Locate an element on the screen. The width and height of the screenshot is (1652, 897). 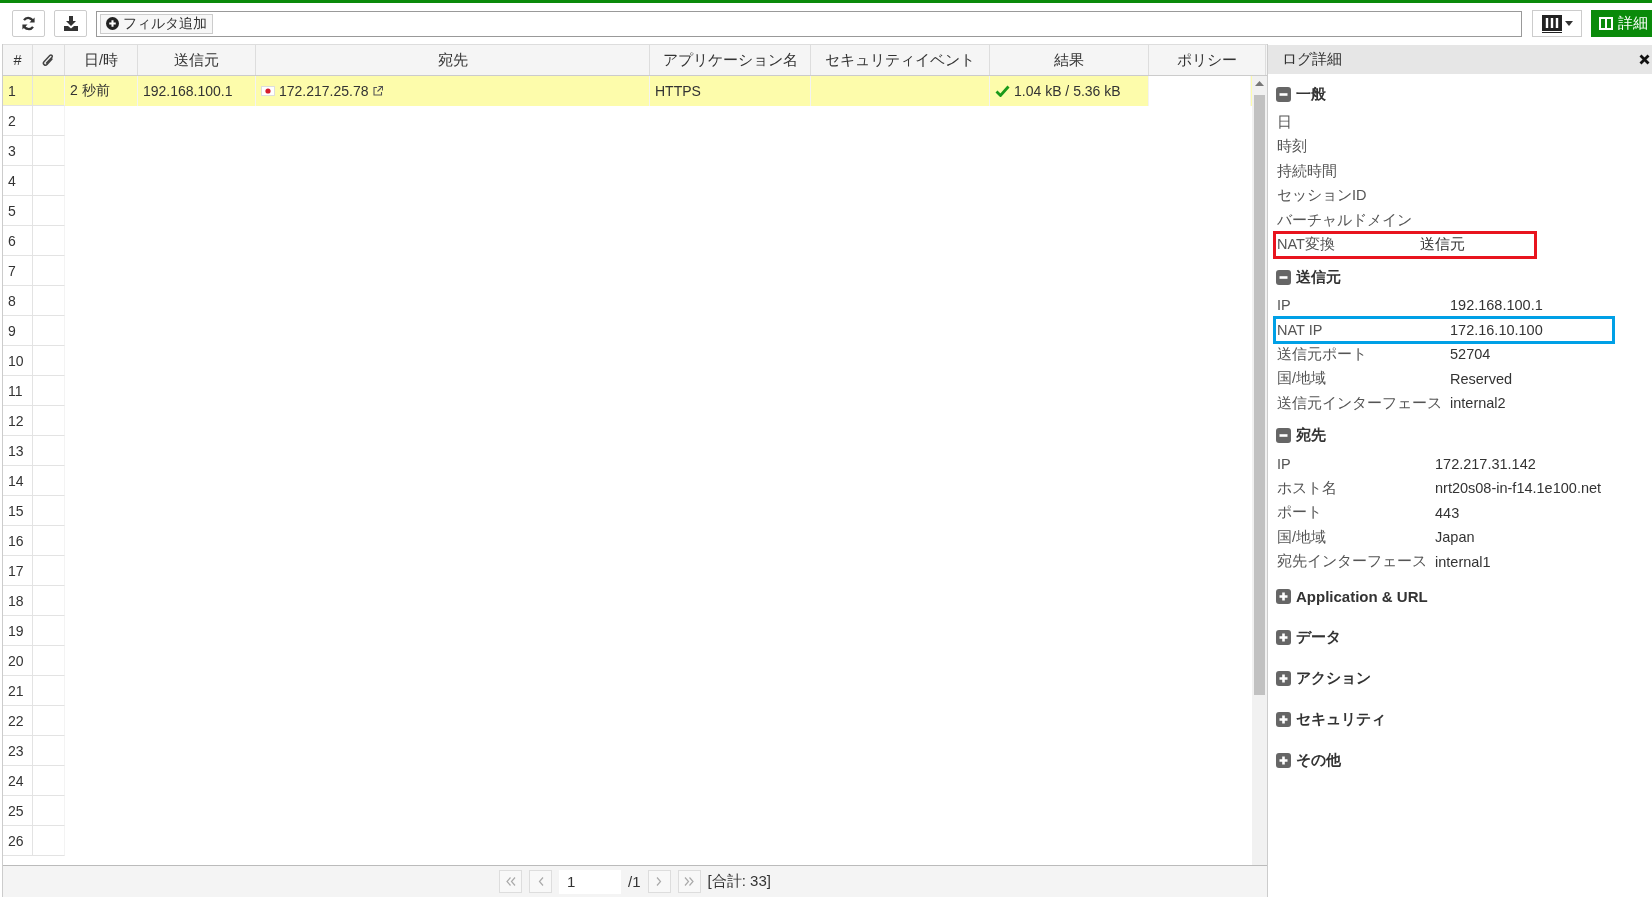
scroll-up-icon is located at coordinates (1259, 83).